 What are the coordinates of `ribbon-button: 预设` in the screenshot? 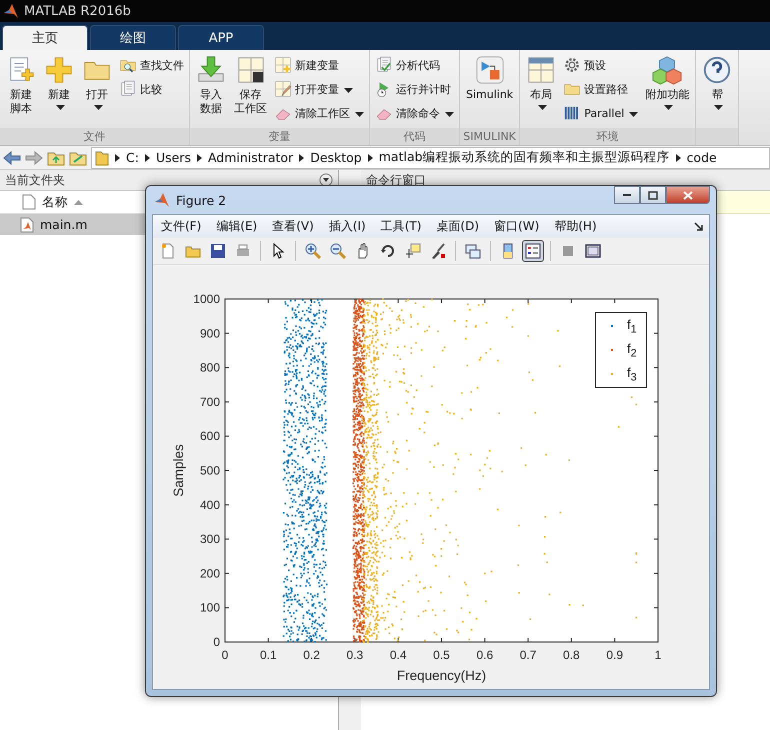 It's located at (600, 65).